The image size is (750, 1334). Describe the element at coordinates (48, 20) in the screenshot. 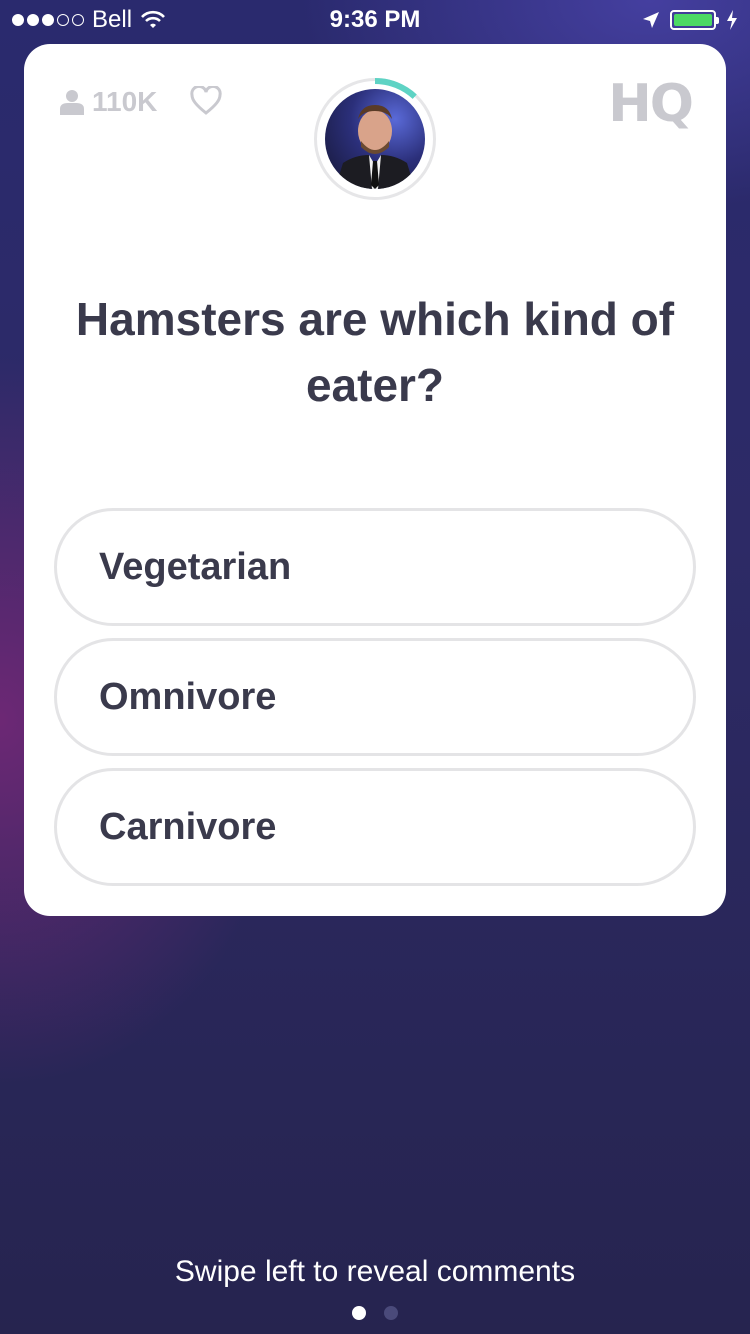

I see `signal-strength-icon` at that location.